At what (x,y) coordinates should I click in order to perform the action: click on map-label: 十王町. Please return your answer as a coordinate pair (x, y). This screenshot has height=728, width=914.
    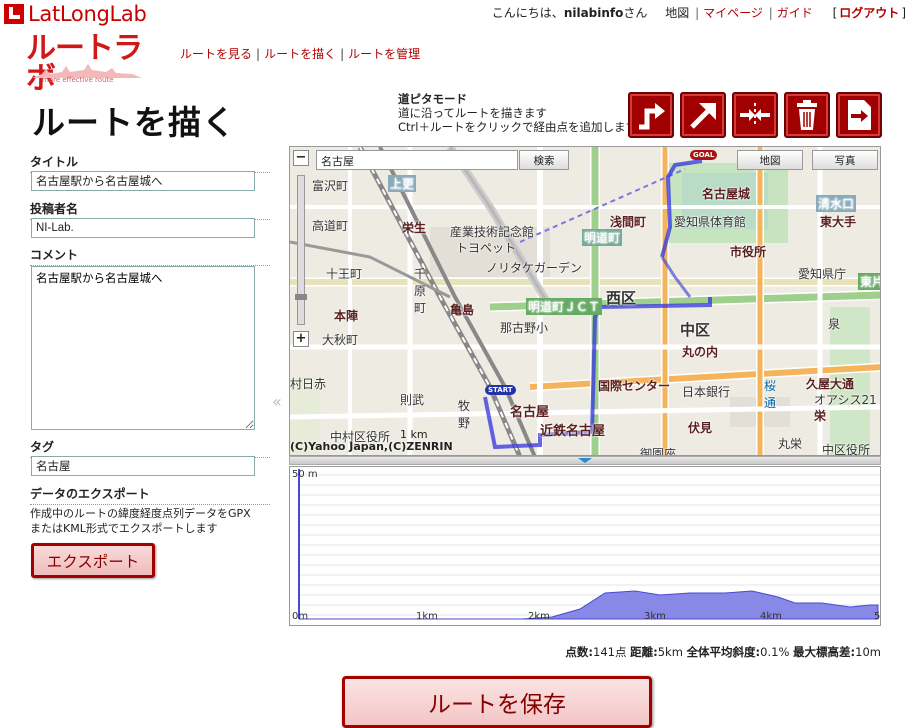
    Looking at the image, I should click on (344, 274).